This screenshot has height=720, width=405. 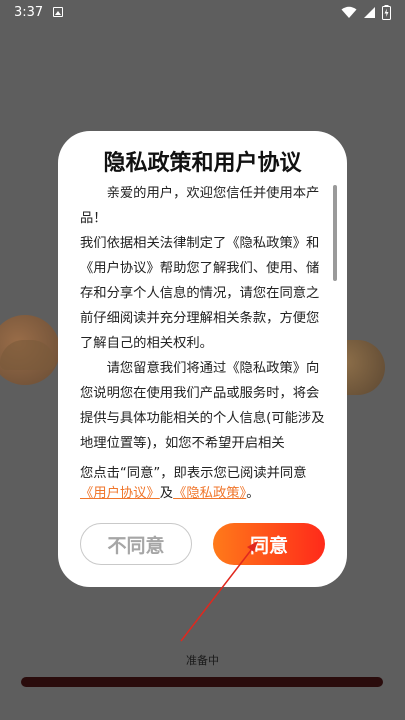 What do you see at coordinates (120, 493) in the screenshot?
I see `user-agreement-link: 《用户协议》` at bounding box center [120, 493].